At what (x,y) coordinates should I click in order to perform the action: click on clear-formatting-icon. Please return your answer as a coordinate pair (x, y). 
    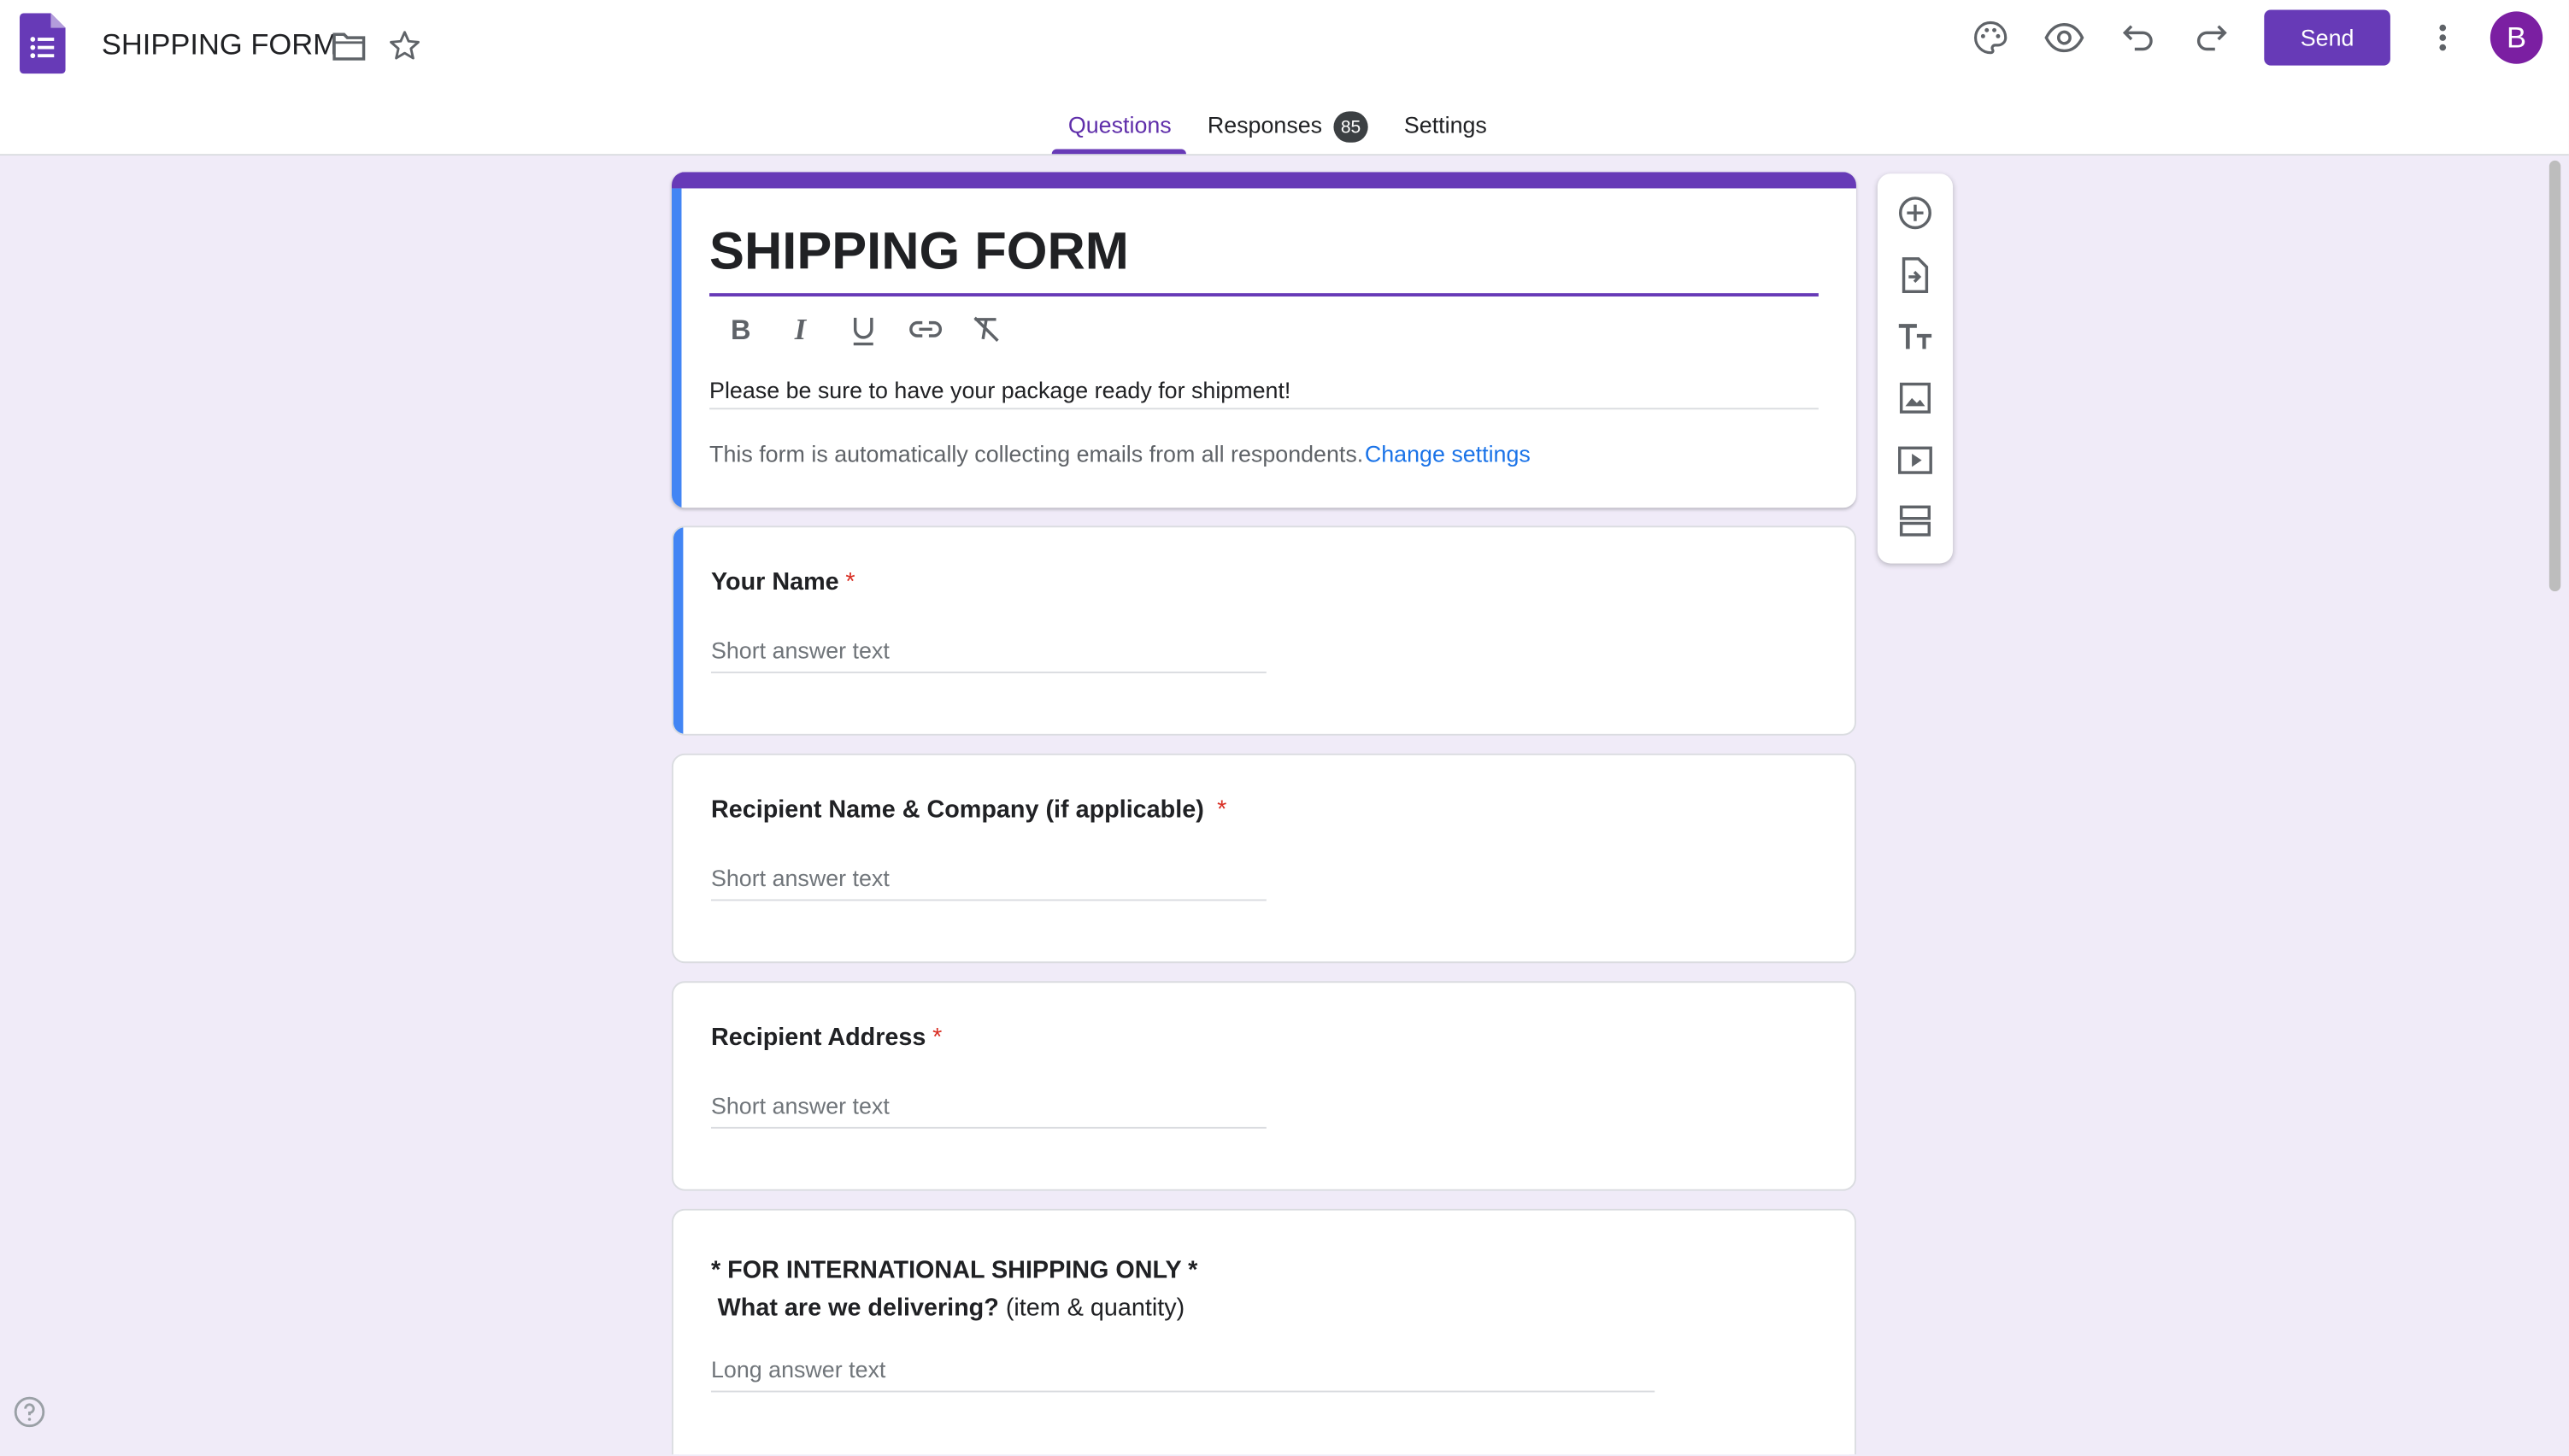
    Looking at the image, I should click on (986, 333).